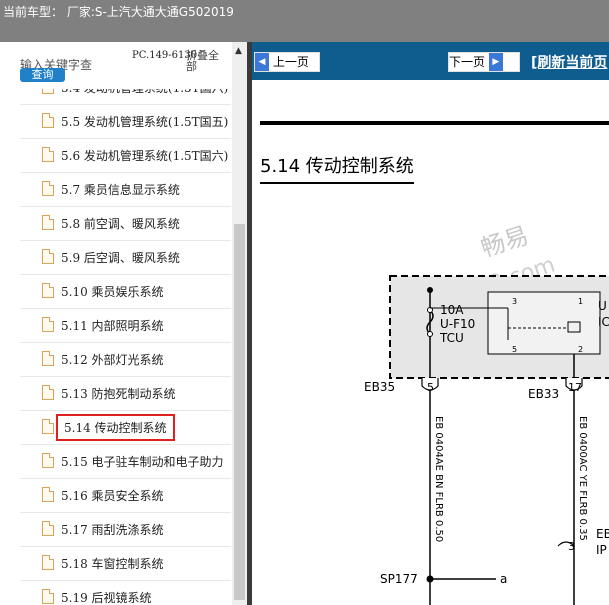 The image size is (609, 605). Describe the element at coordinates (379, 387) in the screenshot. I see `connector-left: EB35` at that location.